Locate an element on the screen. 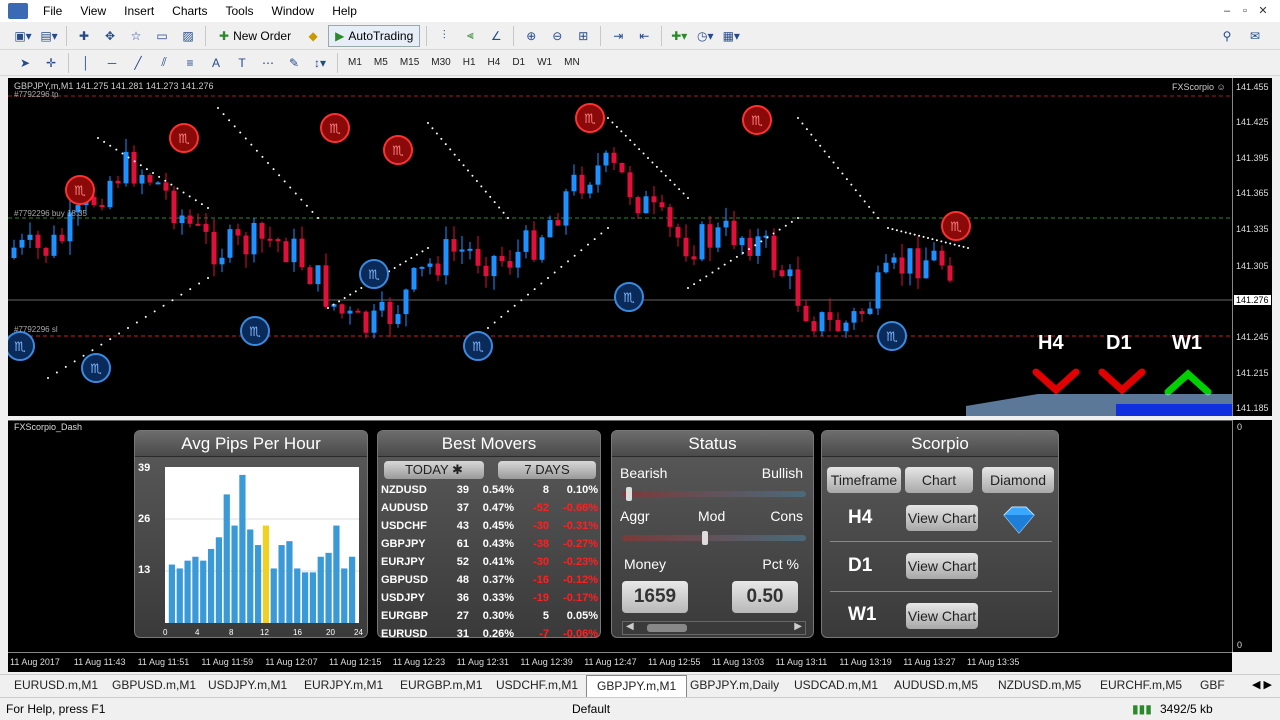 The height and width of the screenshot is (720, 1280). pen-icon: ✎ is located at coordinates (294, 63).